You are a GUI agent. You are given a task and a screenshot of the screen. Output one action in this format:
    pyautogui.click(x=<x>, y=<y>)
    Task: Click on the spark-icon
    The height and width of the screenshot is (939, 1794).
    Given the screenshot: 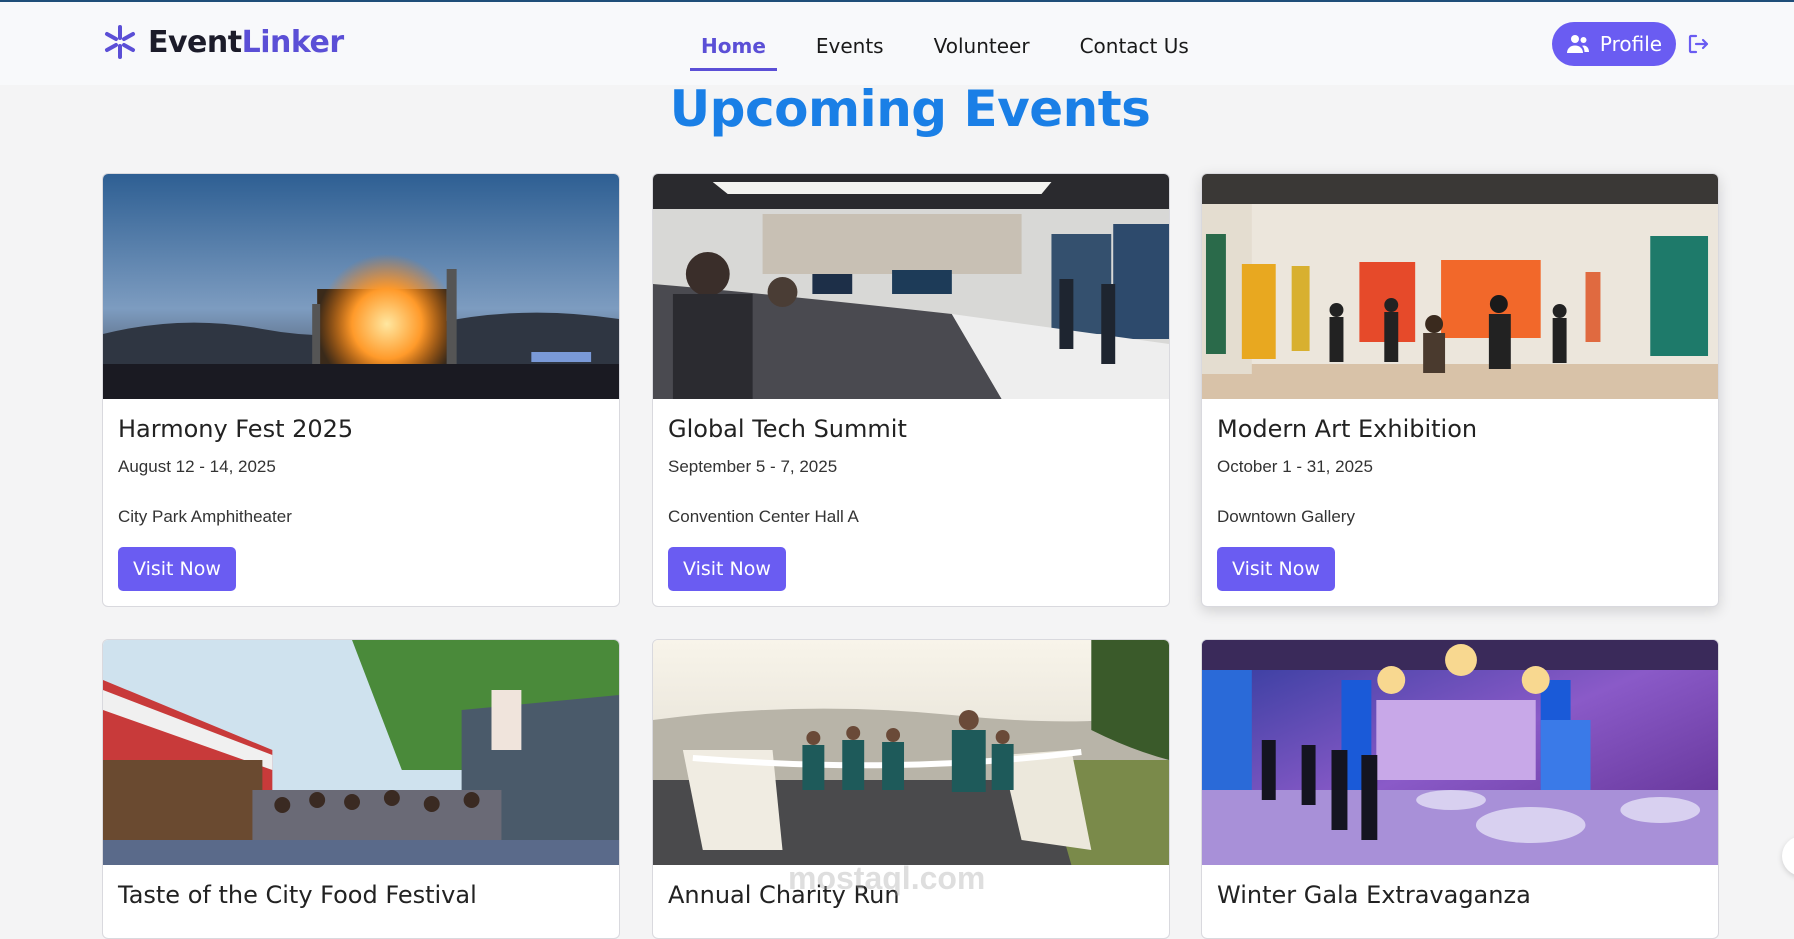 What is the action you would take?
    pyautogui.click(x=120, y=42)
    